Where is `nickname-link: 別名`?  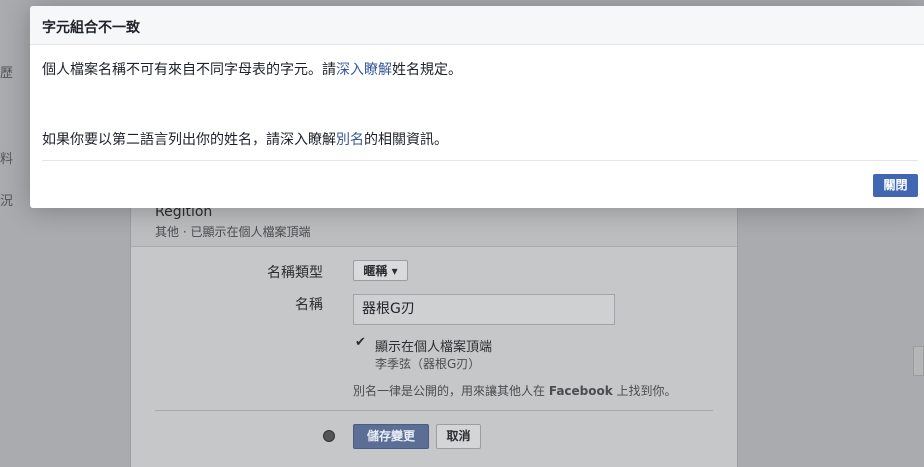
nickname-link: 別名 is located at coordinates (350, 140).